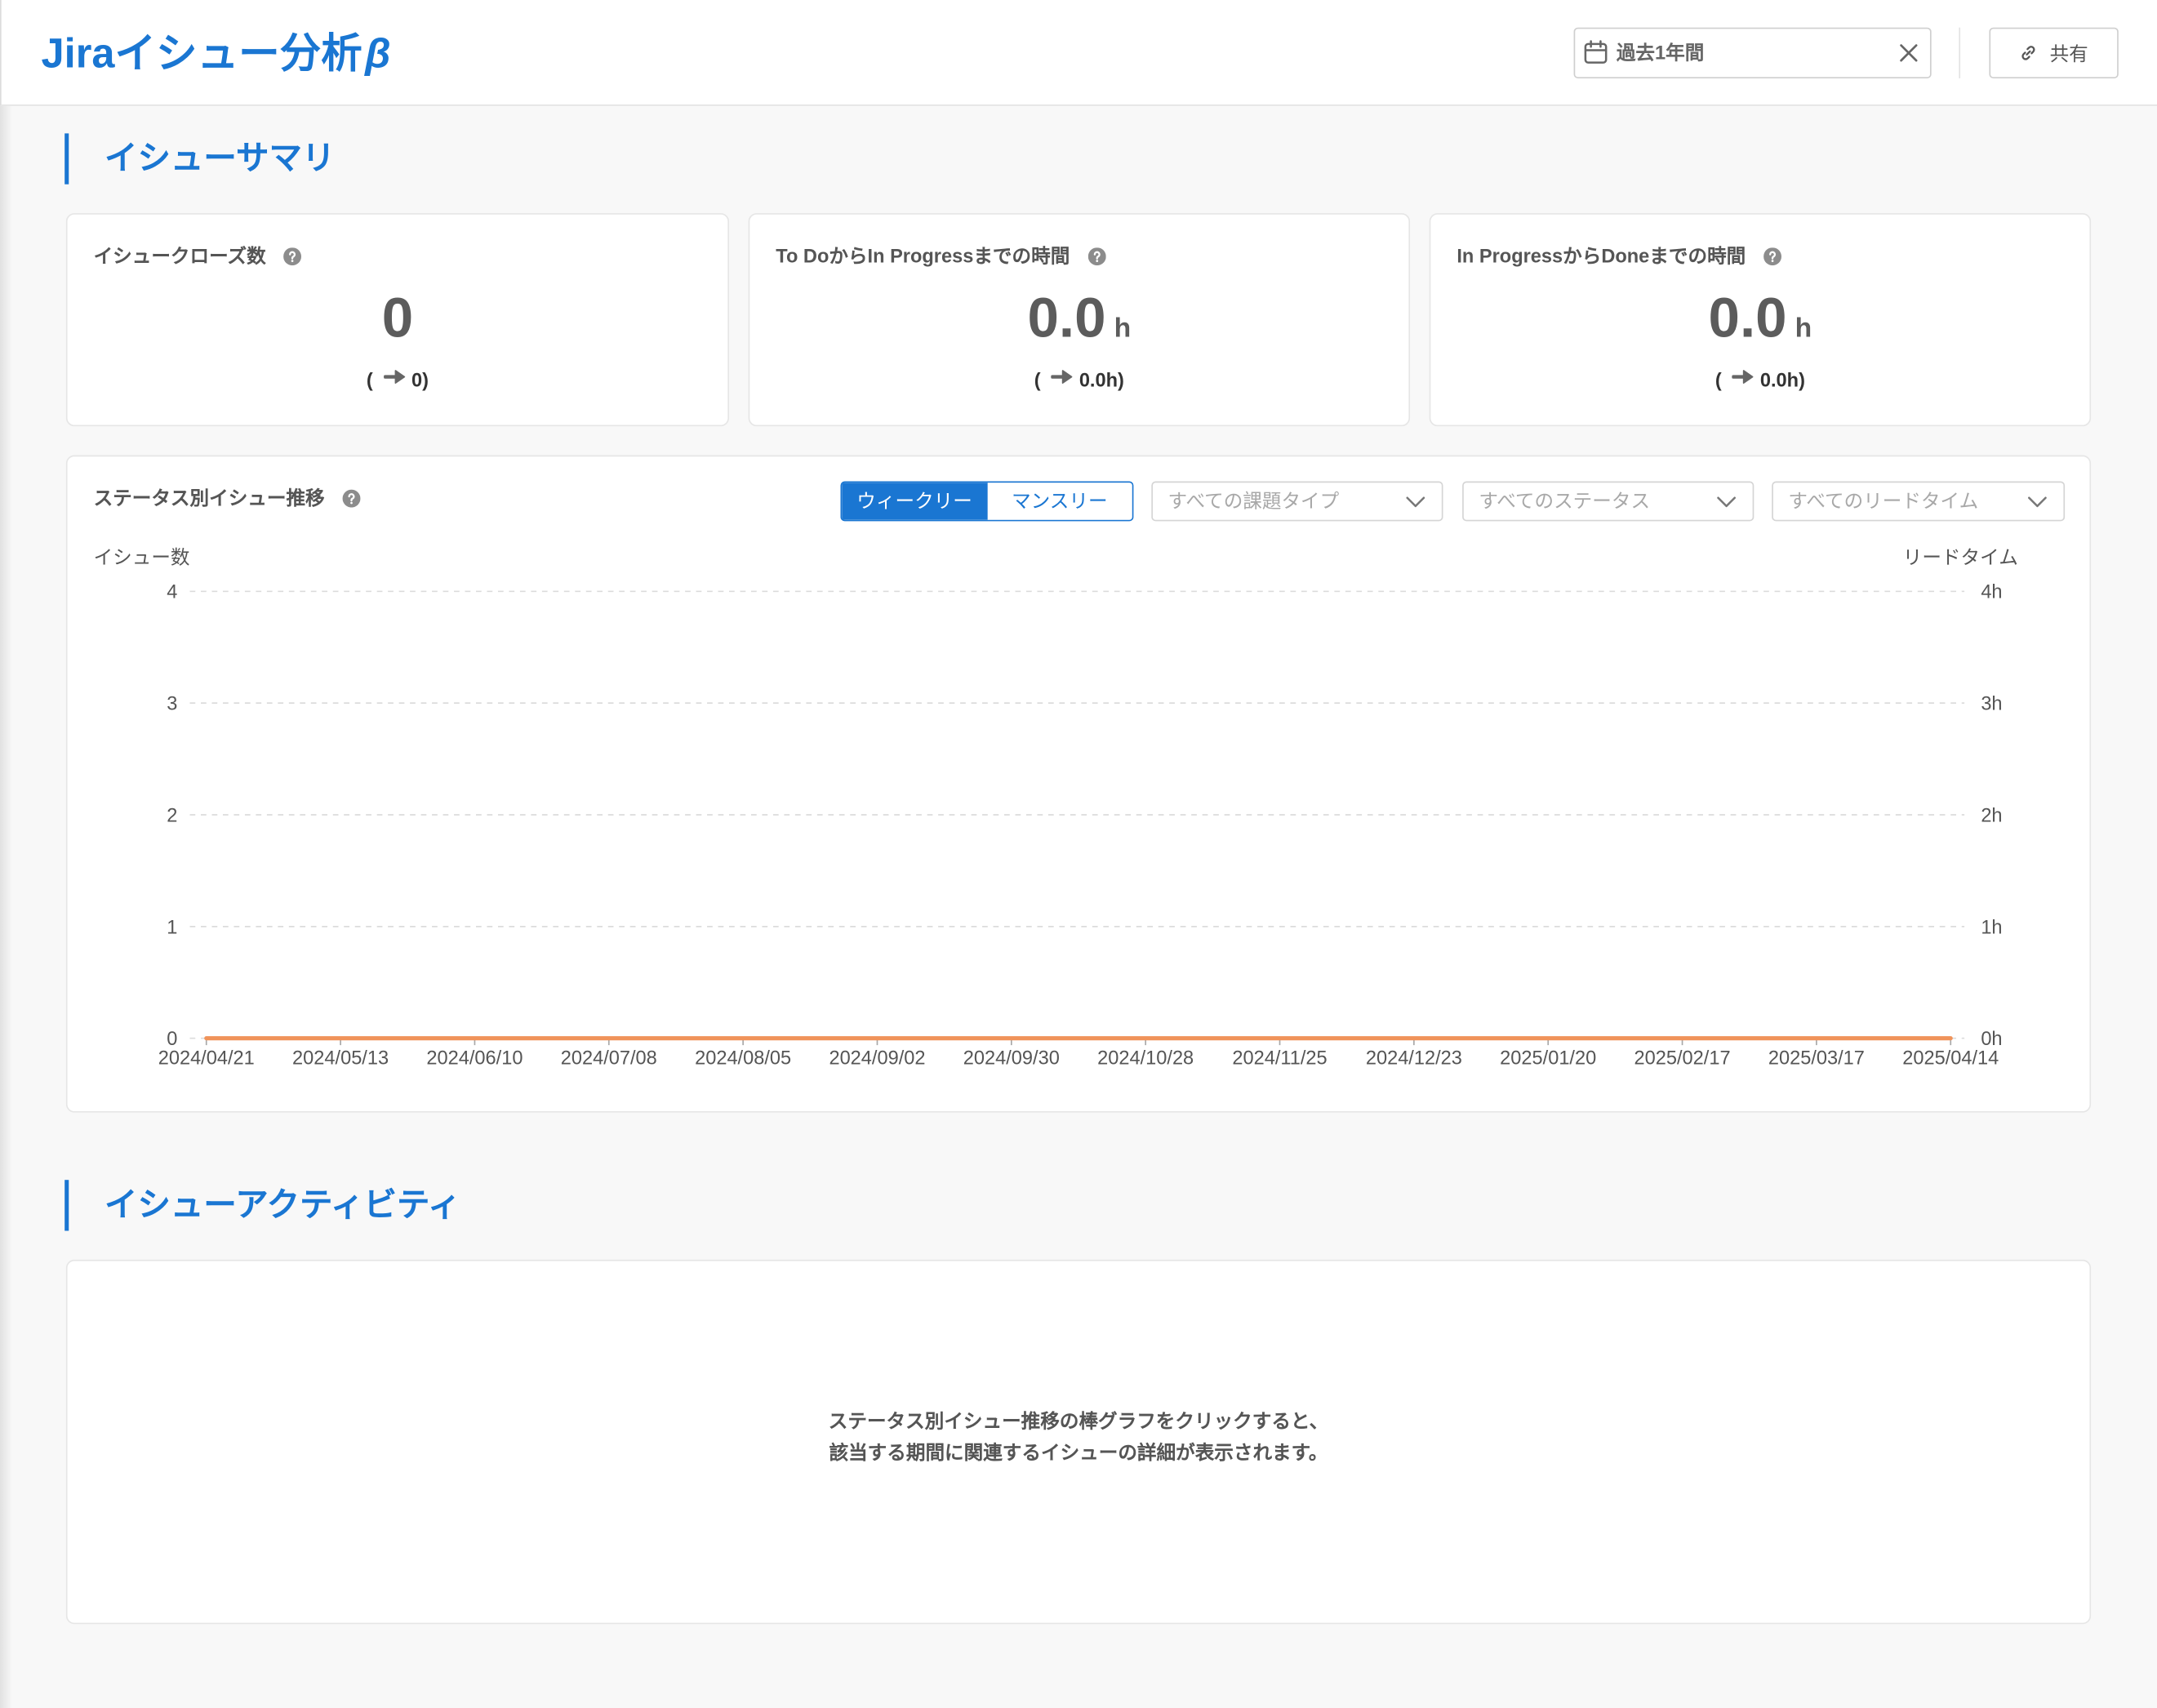  I want to click on lead-time-select: すべてのリードタイム, so click(1919, 501).